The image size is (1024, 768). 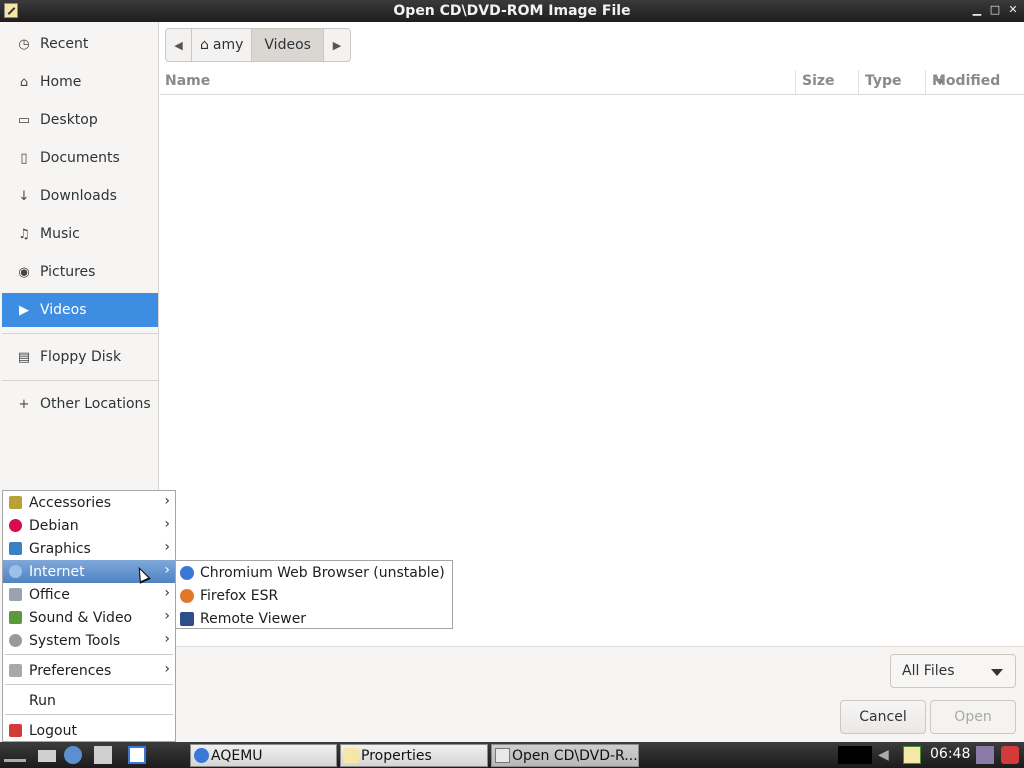 I want to click on open-button: Open, so click(x=973, y=717).